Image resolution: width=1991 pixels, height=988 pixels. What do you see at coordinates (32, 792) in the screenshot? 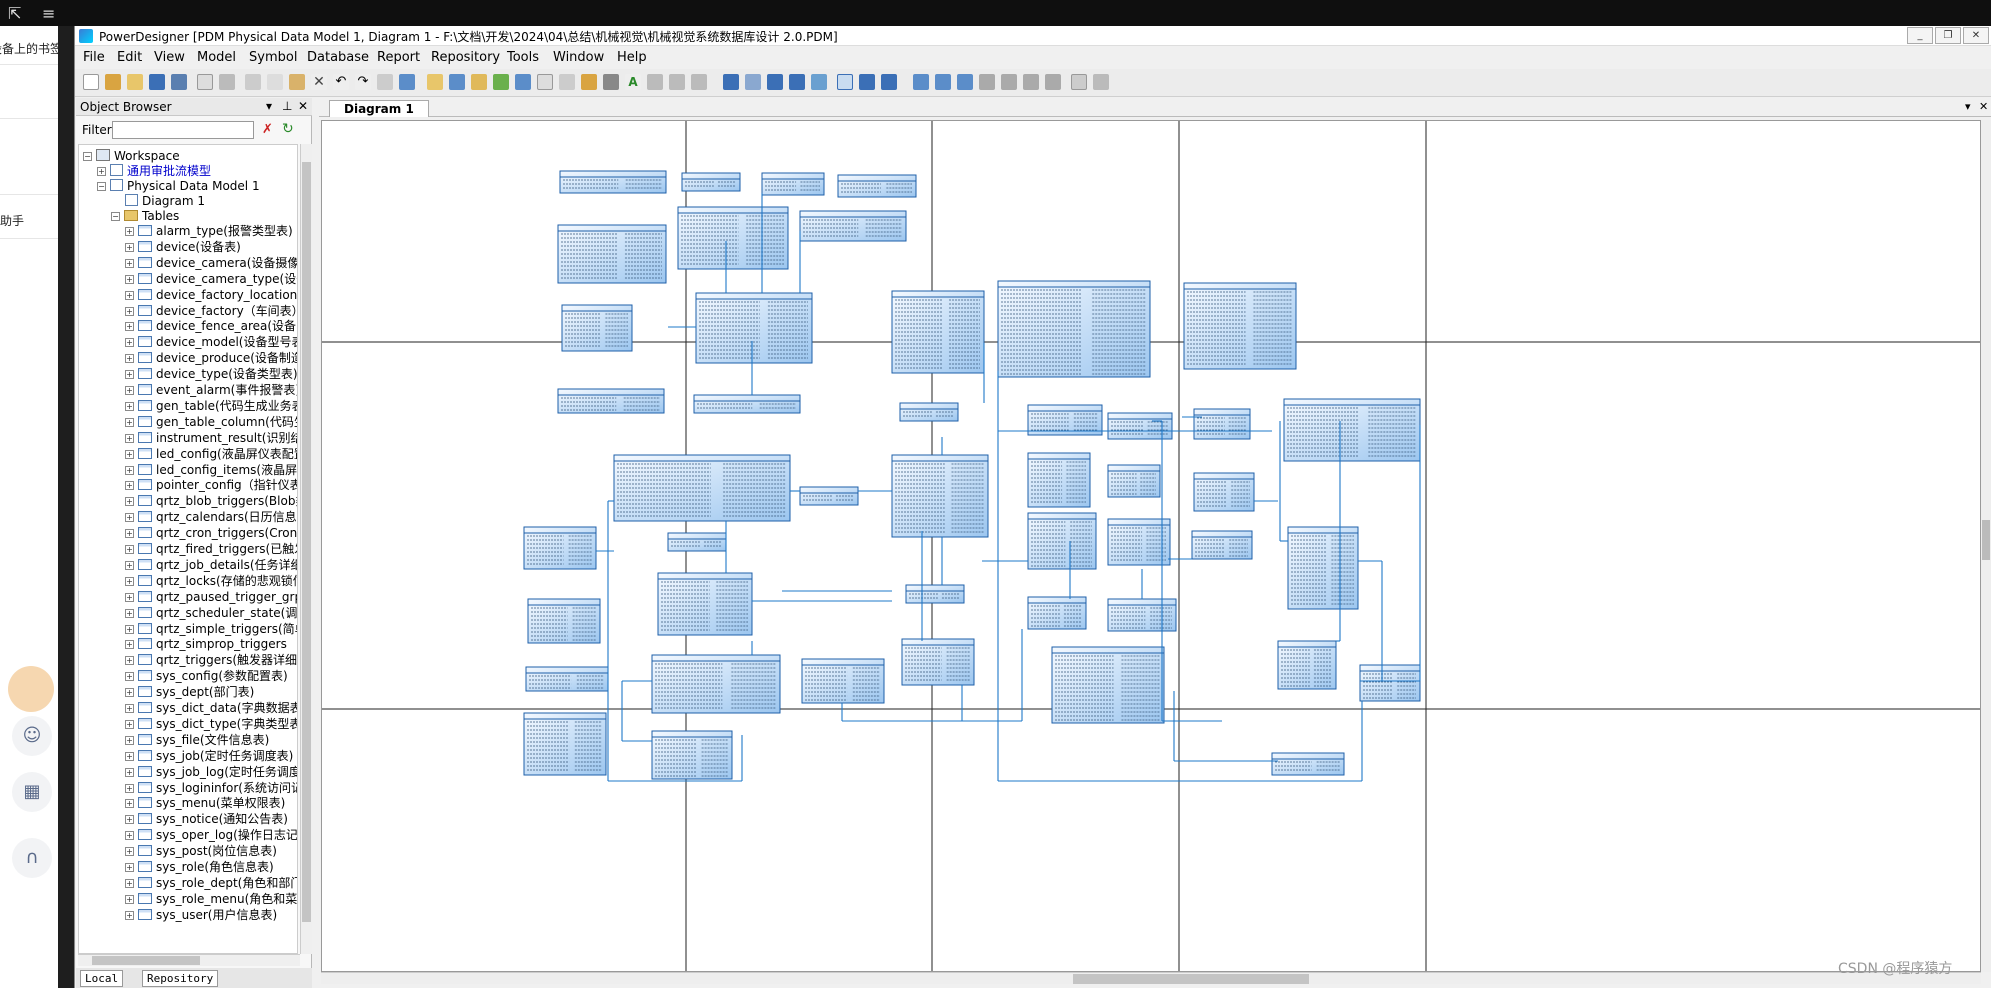
I see `apps-grid-icon: ▦` at bounding box center [32, 792].